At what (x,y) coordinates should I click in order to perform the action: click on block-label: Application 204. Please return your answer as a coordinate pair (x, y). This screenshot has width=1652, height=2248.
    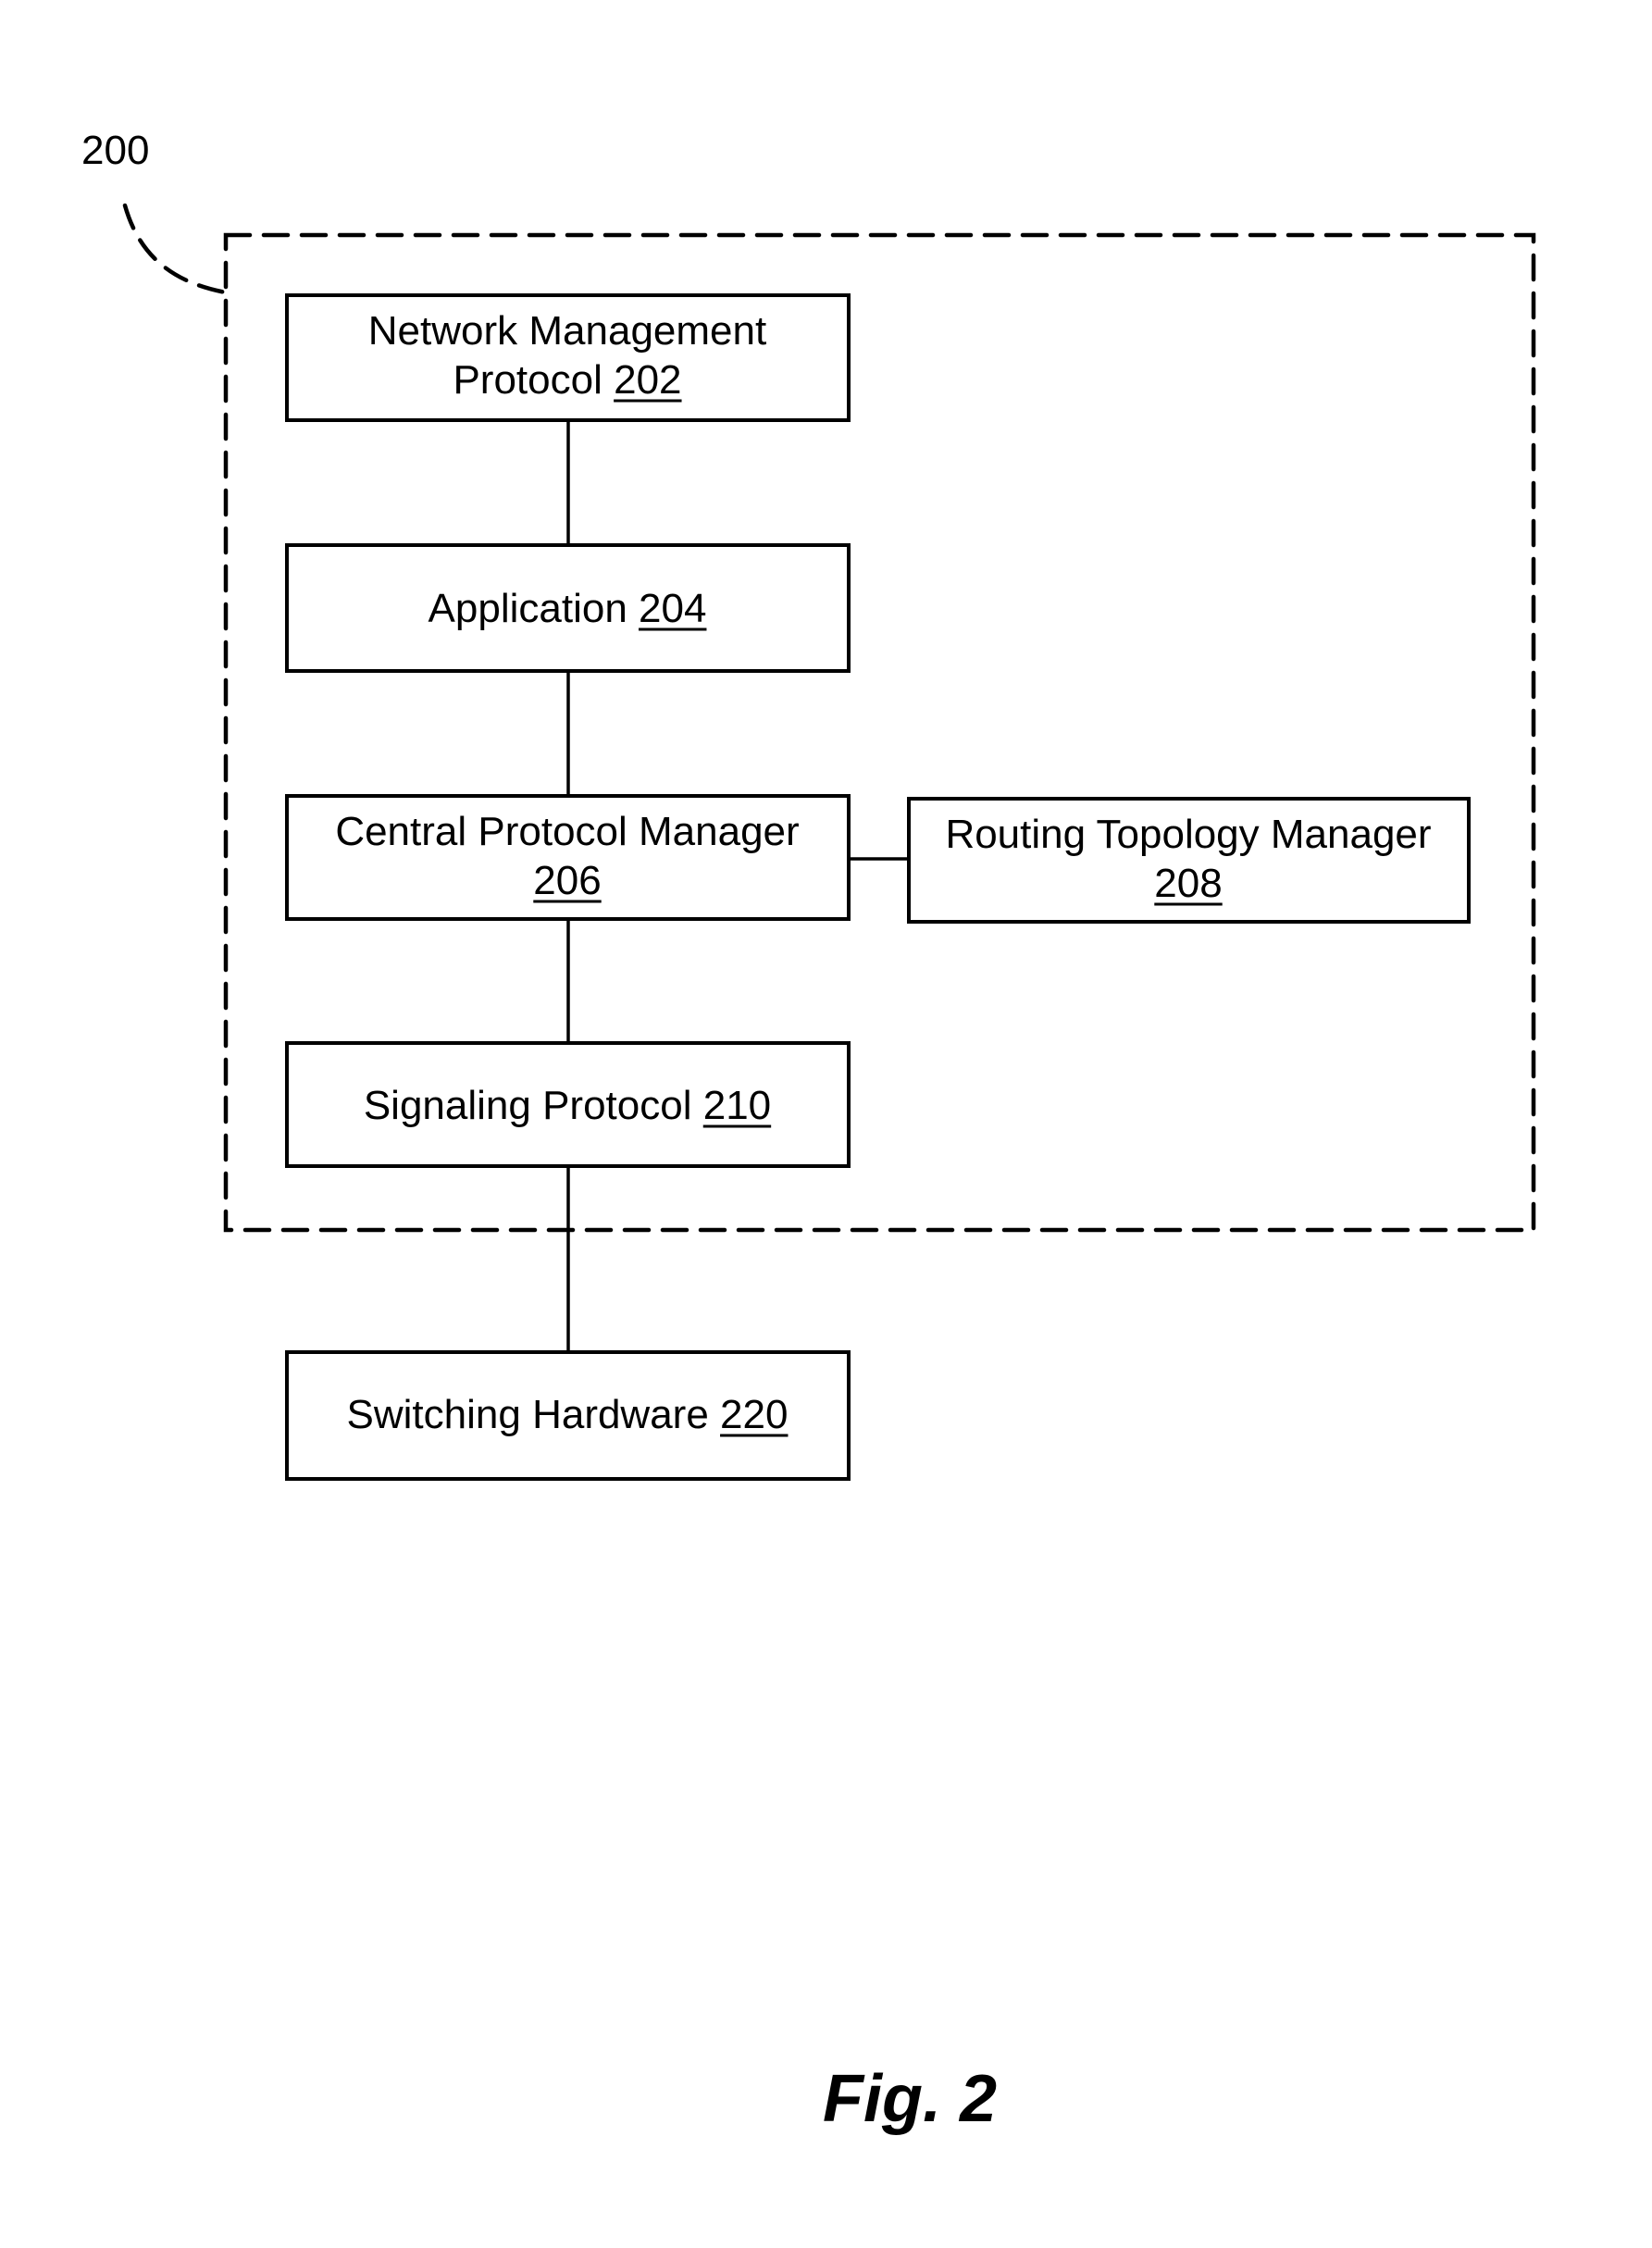
    Looking at the image, I should click on (568, 608).